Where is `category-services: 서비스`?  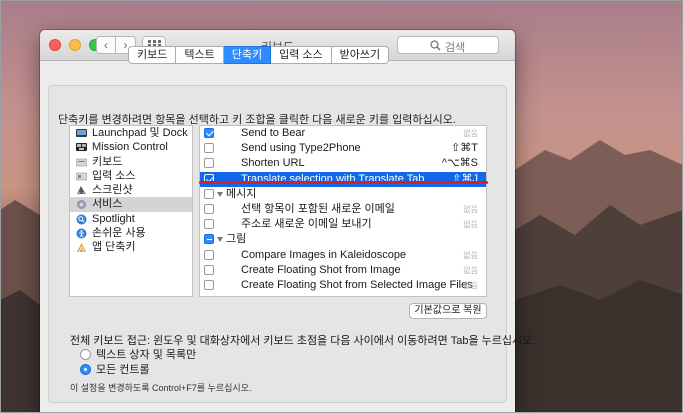
category-services: 서비스 is located at coordinates (131, 204).